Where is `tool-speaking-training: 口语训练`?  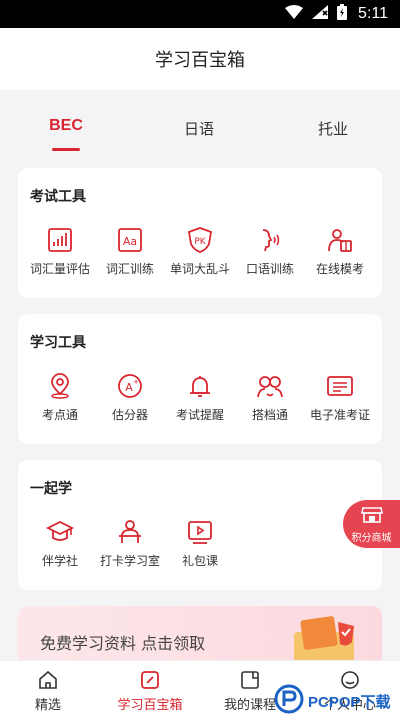 tool-speaking-training: 口语训练 is located at coordinates (270, 251).